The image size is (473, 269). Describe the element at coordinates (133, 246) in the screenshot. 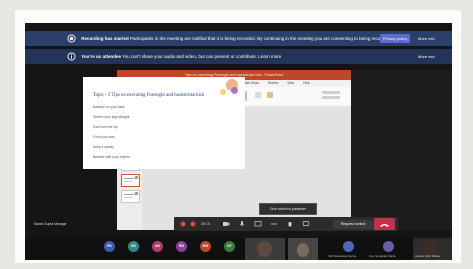

I see `participant-avatar-2: SS` at that location.